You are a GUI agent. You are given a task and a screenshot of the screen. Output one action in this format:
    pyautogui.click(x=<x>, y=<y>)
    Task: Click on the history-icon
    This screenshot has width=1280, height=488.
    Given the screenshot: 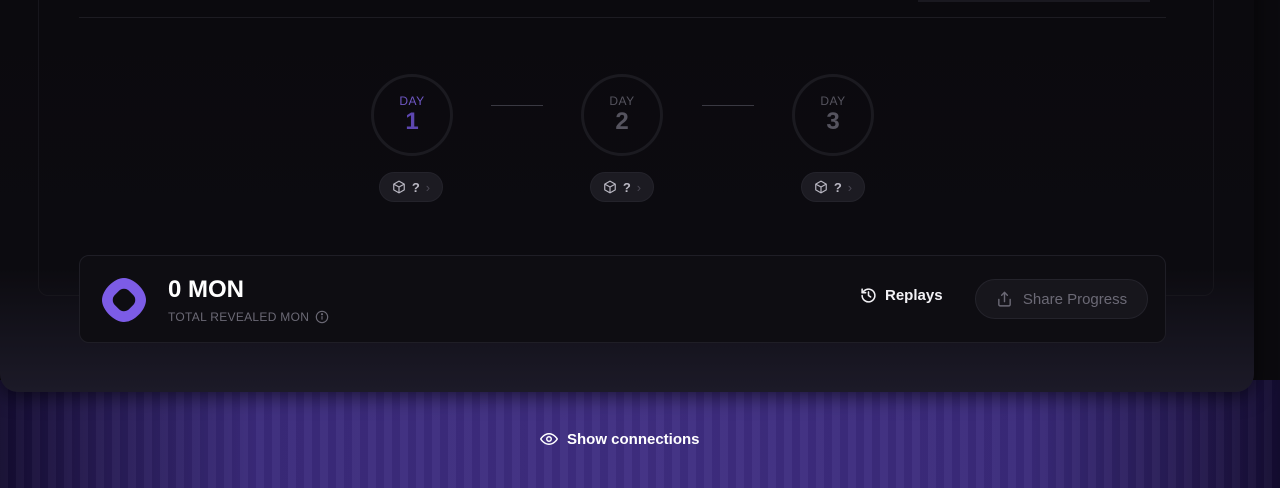 What is the action you would take?
    pyautogui.click(x=868, y=295)
    